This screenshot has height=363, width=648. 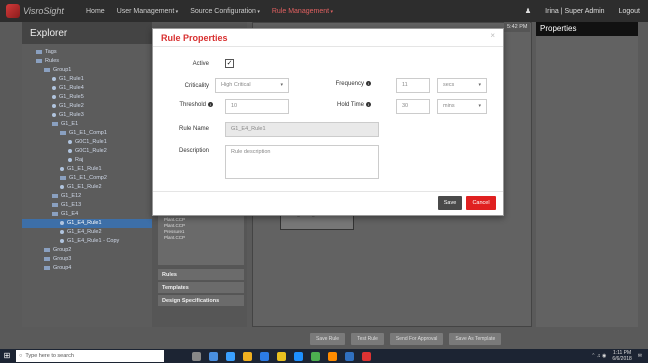 What do you see at coordinates (257, 106) in the screenshot?
I see `threshold-input: 10` at bounding box center [257, 106].